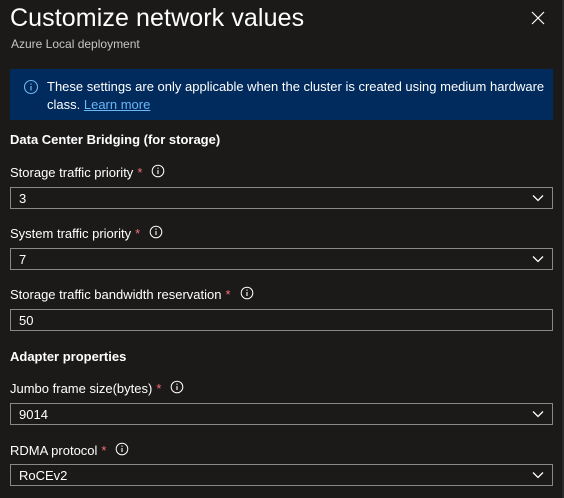  Describe the element at coordinates (281, 320) in the screenshot. I see `bandwidth-input: 50` at that location.